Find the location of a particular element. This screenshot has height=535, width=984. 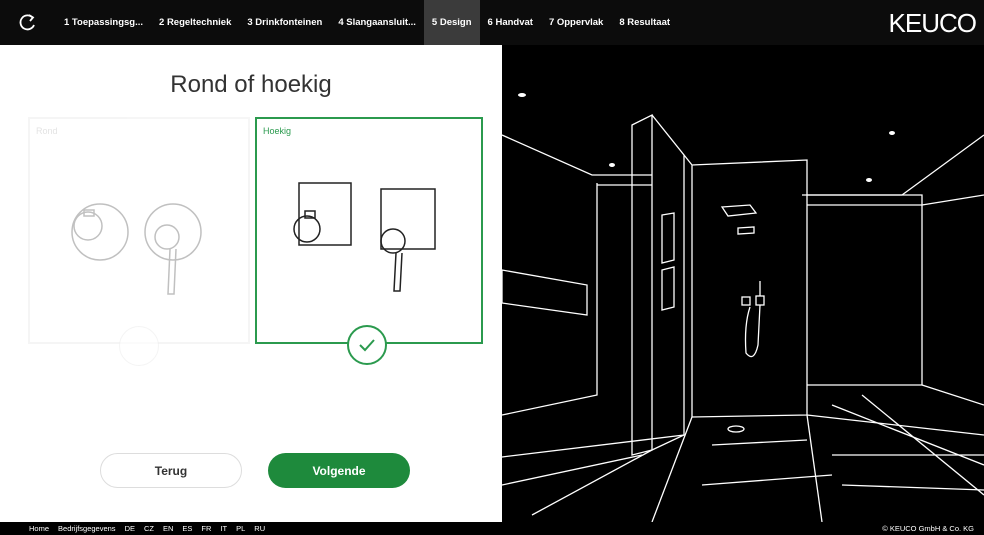

lang-fr: FR is located at coordinates (206, 528).